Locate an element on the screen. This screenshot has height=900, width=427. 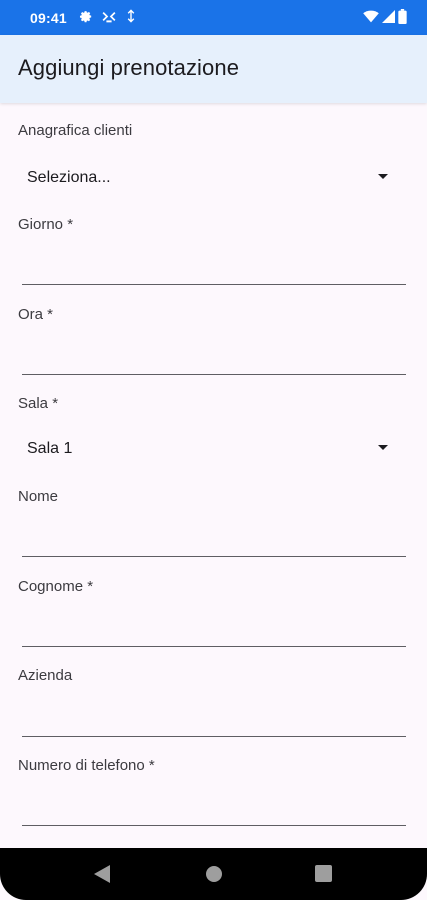
recents-icon is located at coordinates (323, 876).